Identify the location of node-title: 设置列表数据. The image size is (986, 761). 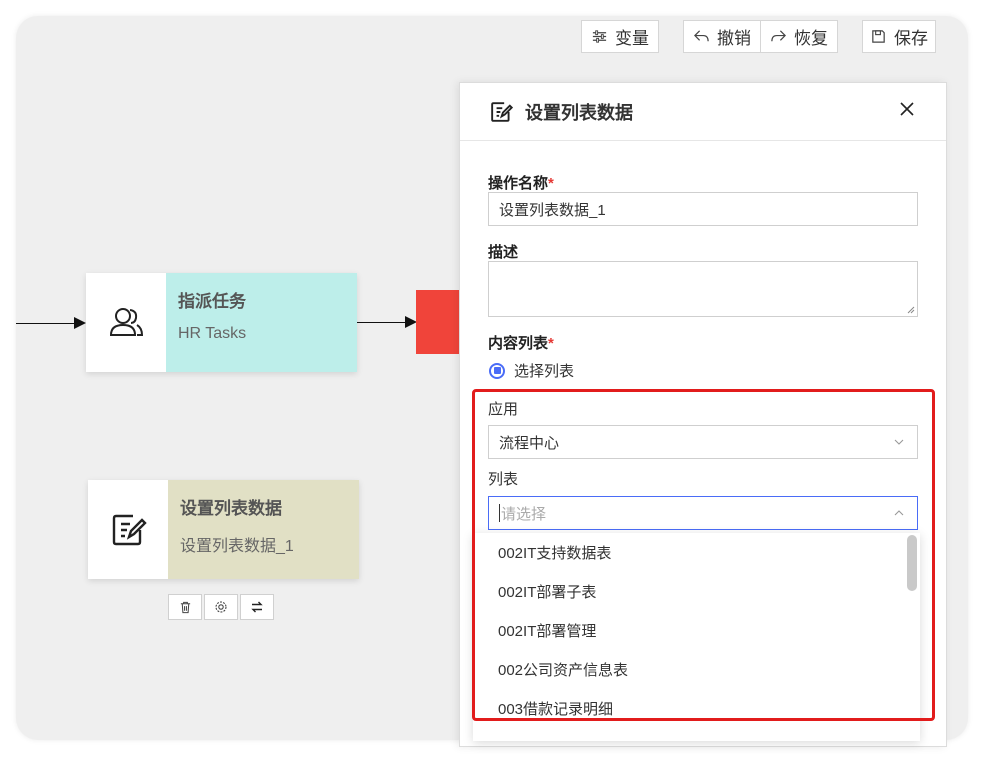
(231, 508).